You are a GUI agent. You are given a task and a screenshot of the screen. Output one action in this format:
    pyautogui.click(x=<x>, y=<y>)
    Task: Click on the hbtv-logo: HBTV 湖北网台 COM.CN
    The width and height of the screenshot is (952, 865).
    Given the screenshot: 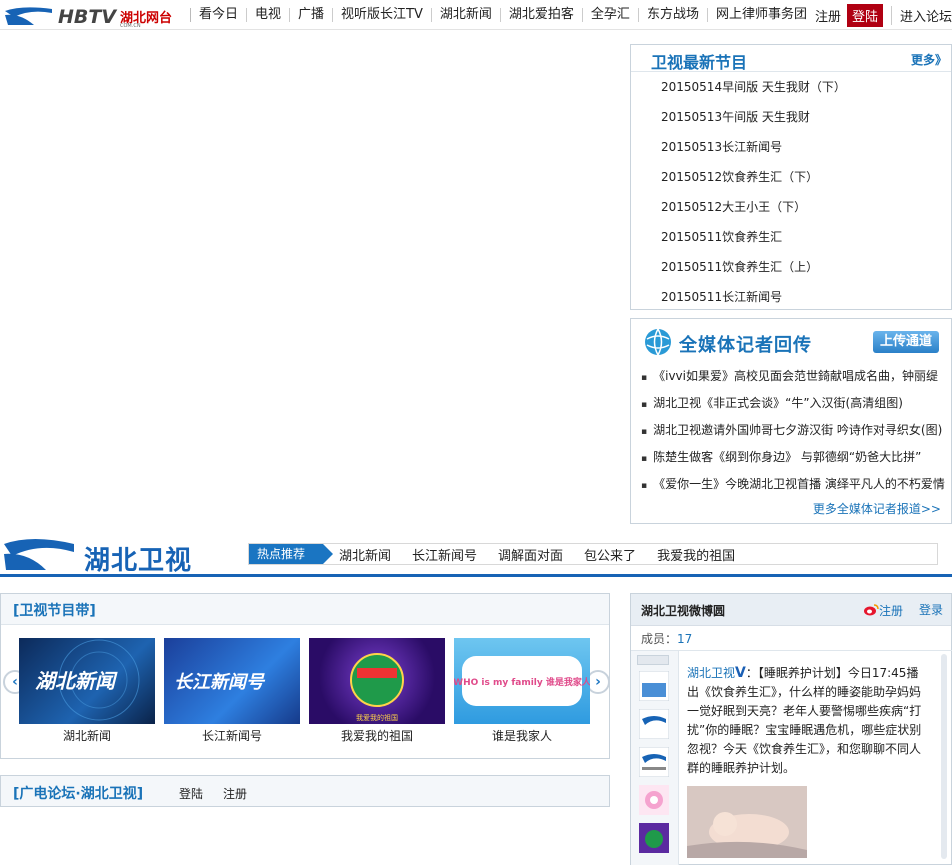 What is the action you would take?
    pyautogui.click(x=93, y=16)
    